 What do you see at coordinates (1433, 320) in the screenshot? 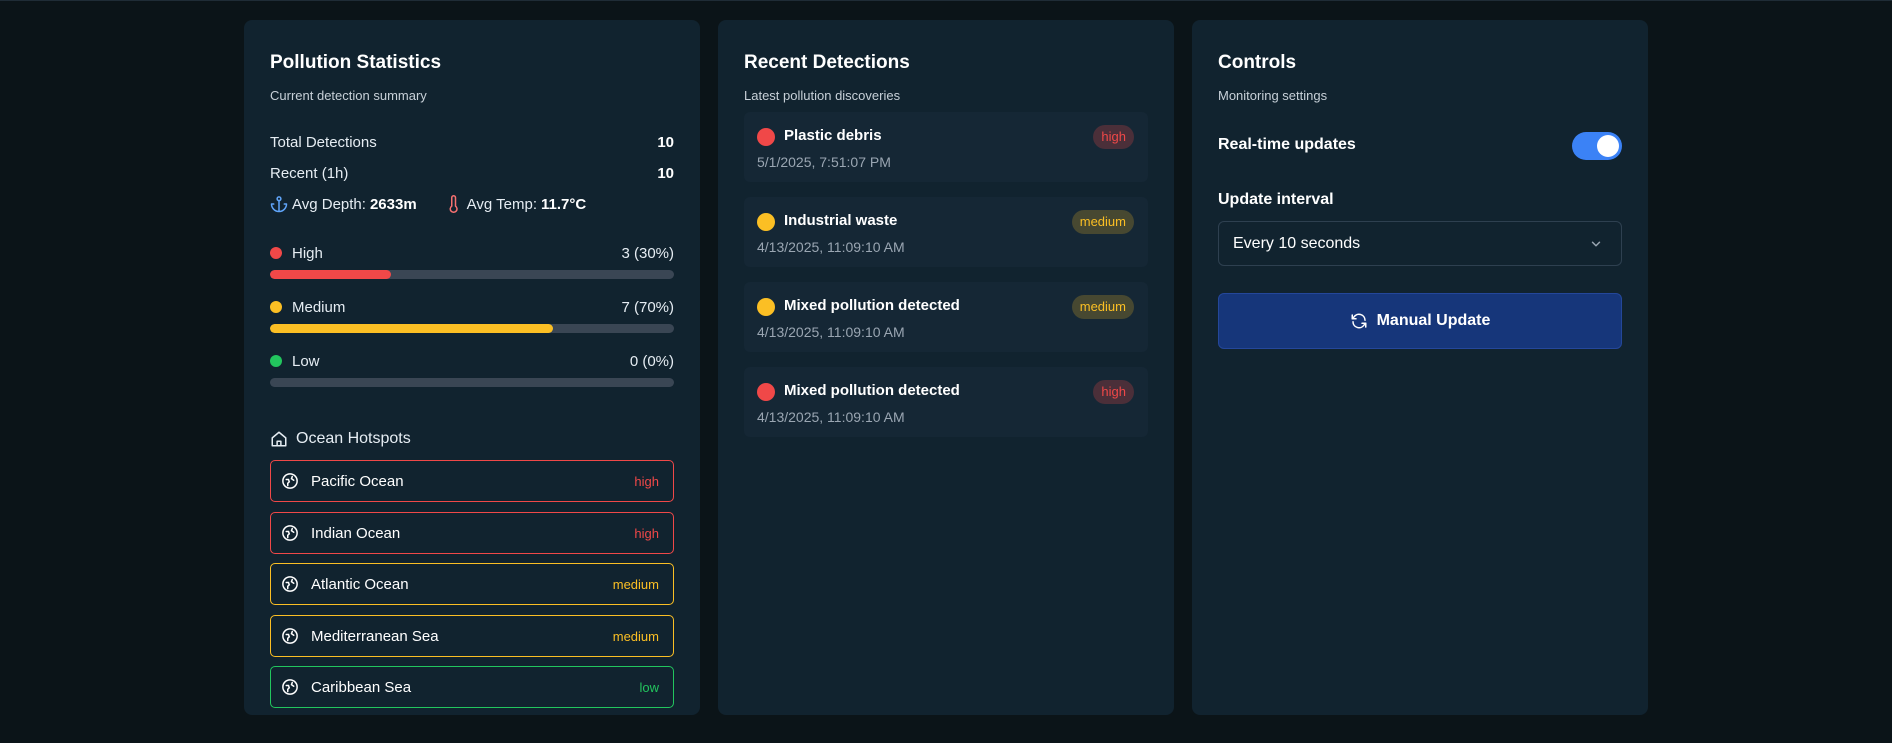
I see `manual-update-label: Manual Update` at bounding box center [1433, 320].